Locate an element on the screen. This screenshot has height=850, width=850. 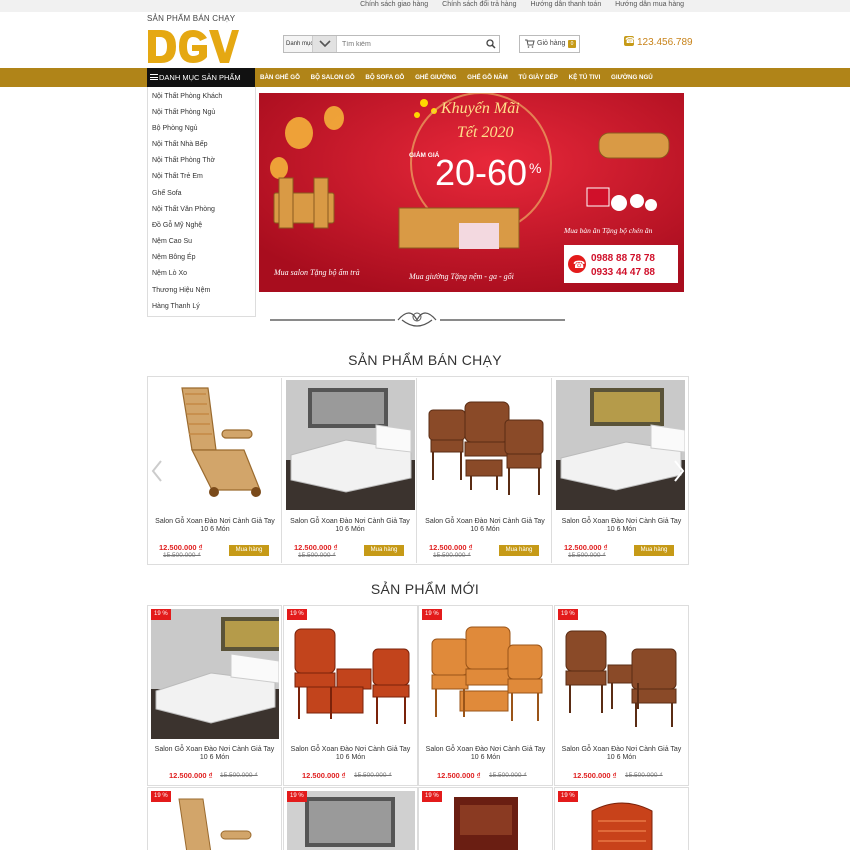
sidebar-item: Nệm Cao Su is located at coordinates (172, 241).